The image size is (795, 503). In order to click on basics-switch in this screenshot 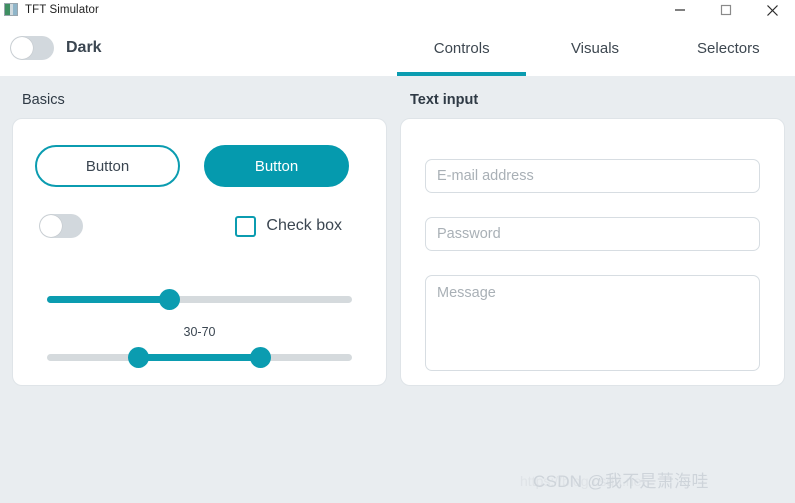, I will do `click(61, 226)`.